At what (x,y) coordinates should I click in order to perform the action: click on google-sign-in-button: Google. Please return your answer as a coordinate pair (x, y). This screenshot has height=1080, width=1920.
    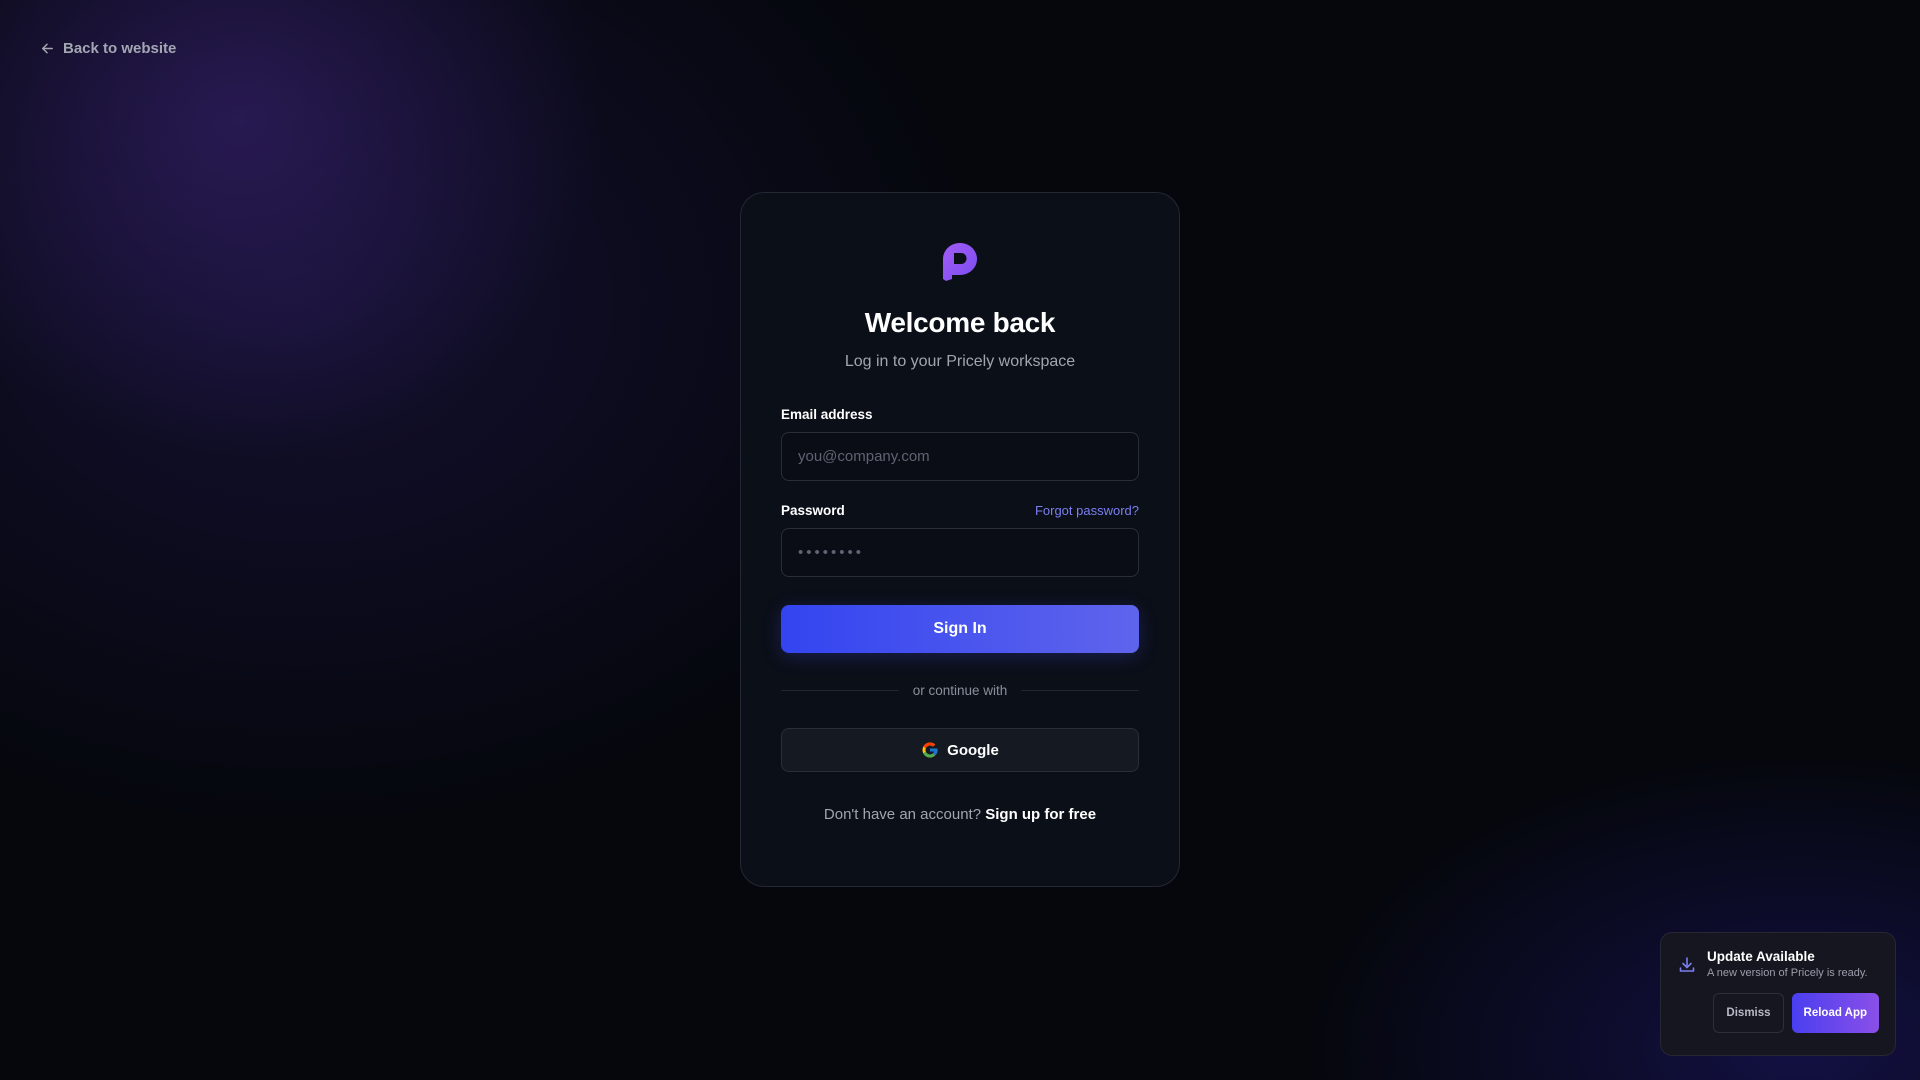
    Looking at the image, I should click on (960, 750).